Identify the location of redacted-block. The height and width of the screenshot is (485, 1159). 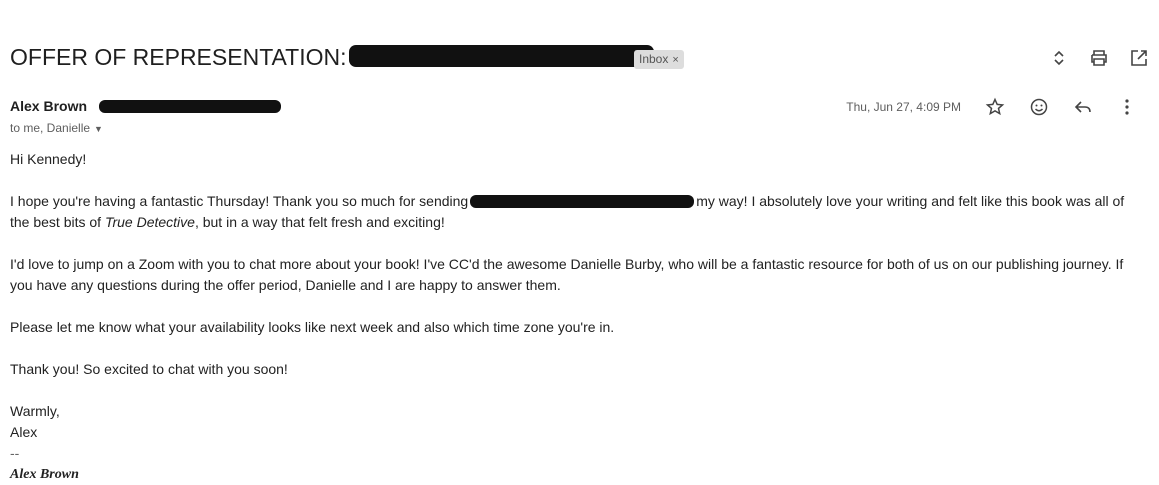
(501, 55).